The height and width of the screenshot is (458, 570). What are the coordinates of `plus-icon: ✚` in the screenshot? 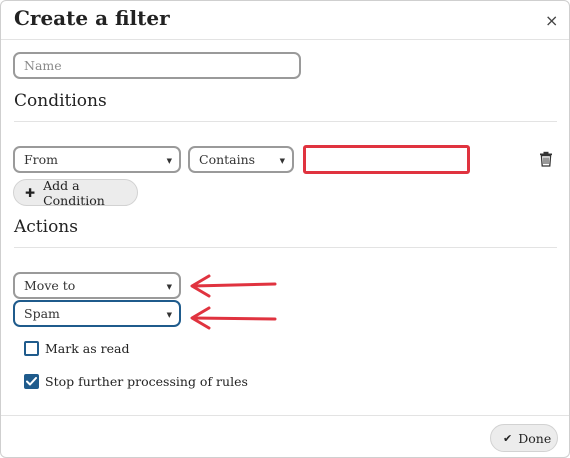 It's located at (30, 192).